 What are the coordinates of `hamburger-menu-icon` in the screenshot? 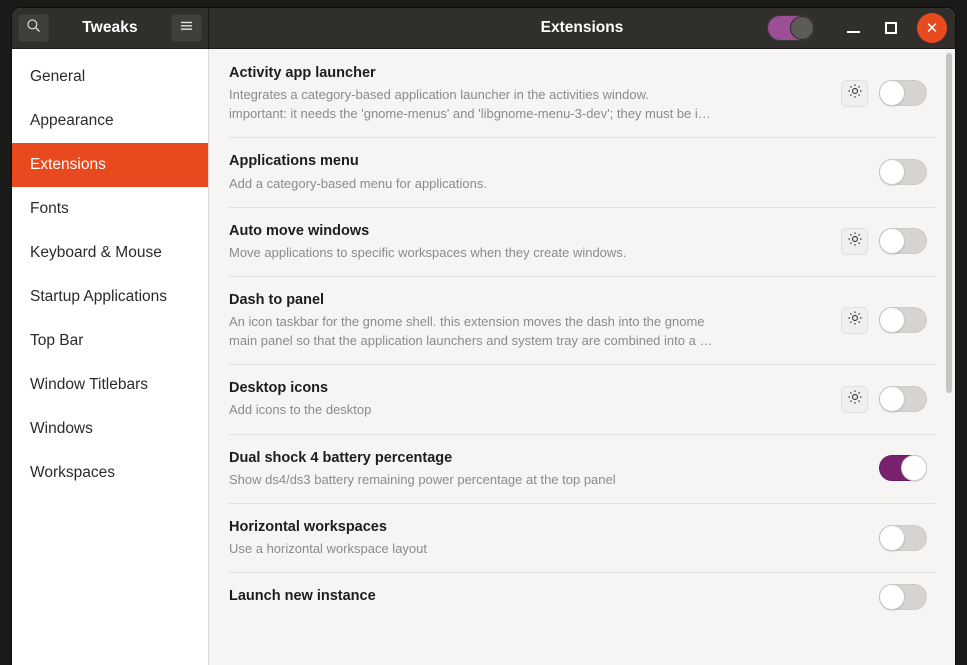 It's located at (186, 28).